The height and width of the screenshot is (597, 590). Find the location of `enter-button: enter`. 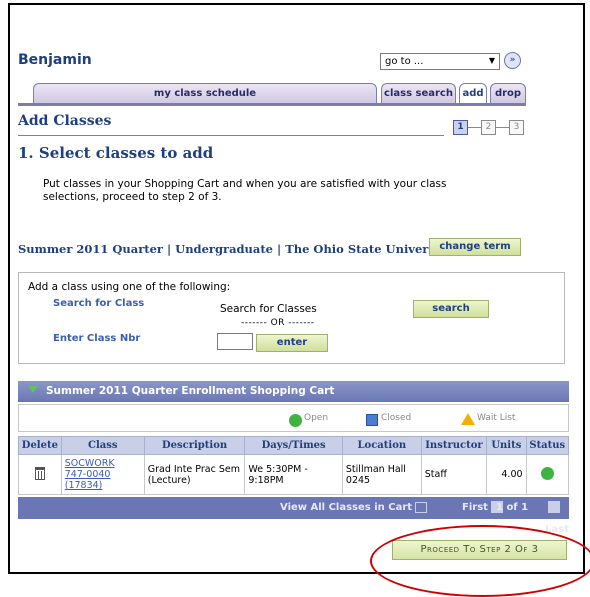

enter-button: enter is located at coordinates (292, 343).